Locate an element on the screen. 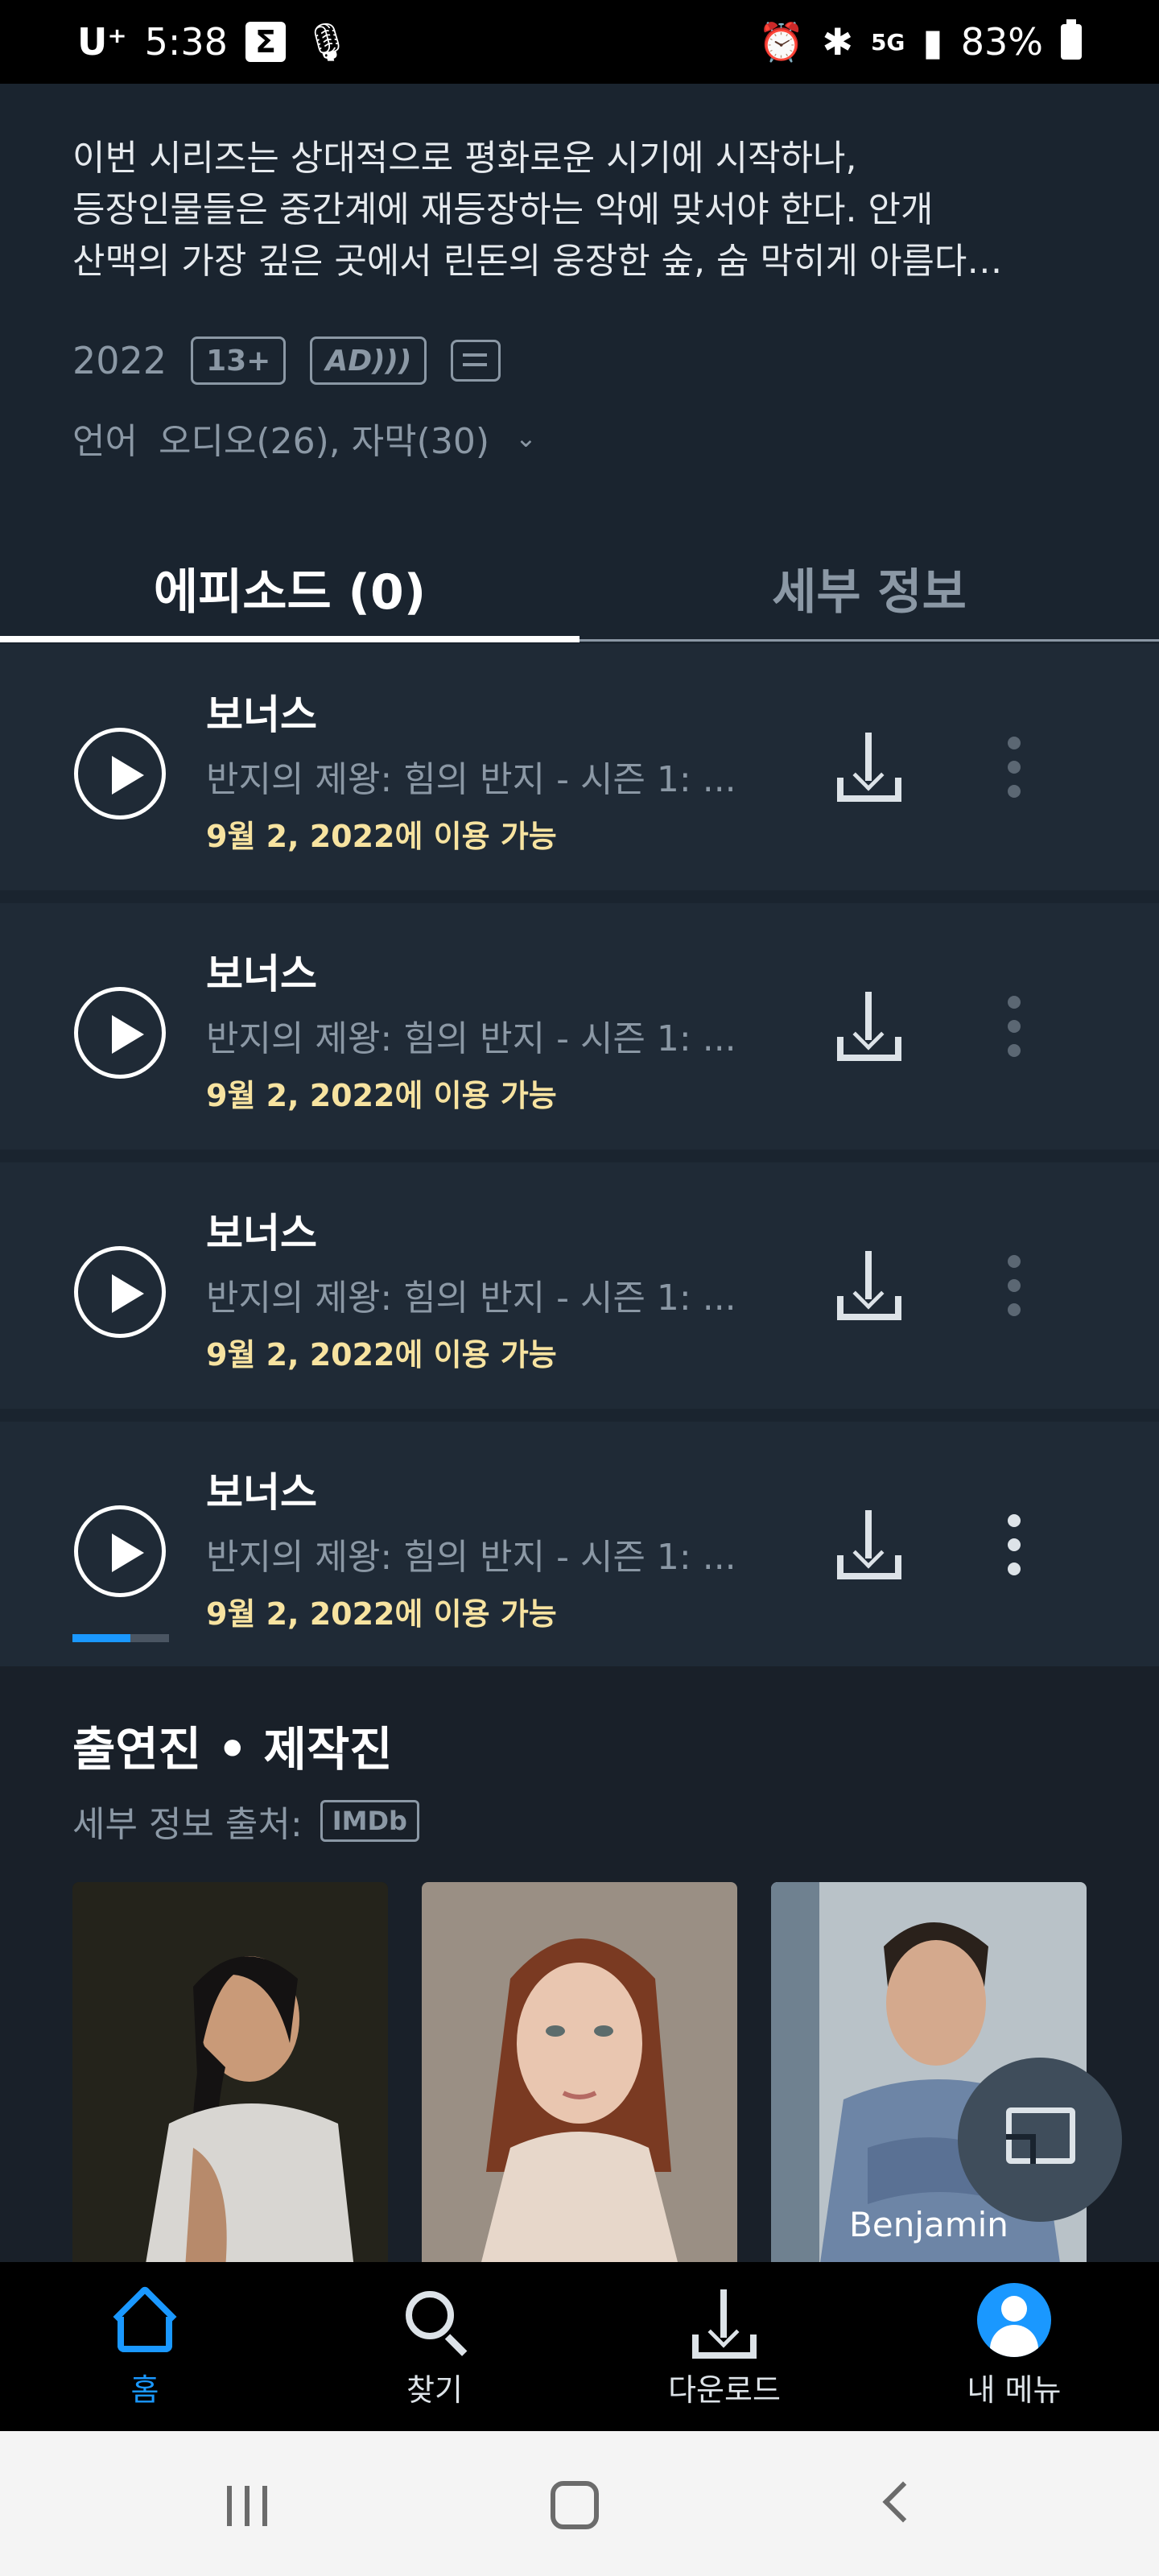 The height and width of the screenshot is (2576, 1159). nav-my-menu: 내 메뉴 is located at coordinates (1014, 2346).